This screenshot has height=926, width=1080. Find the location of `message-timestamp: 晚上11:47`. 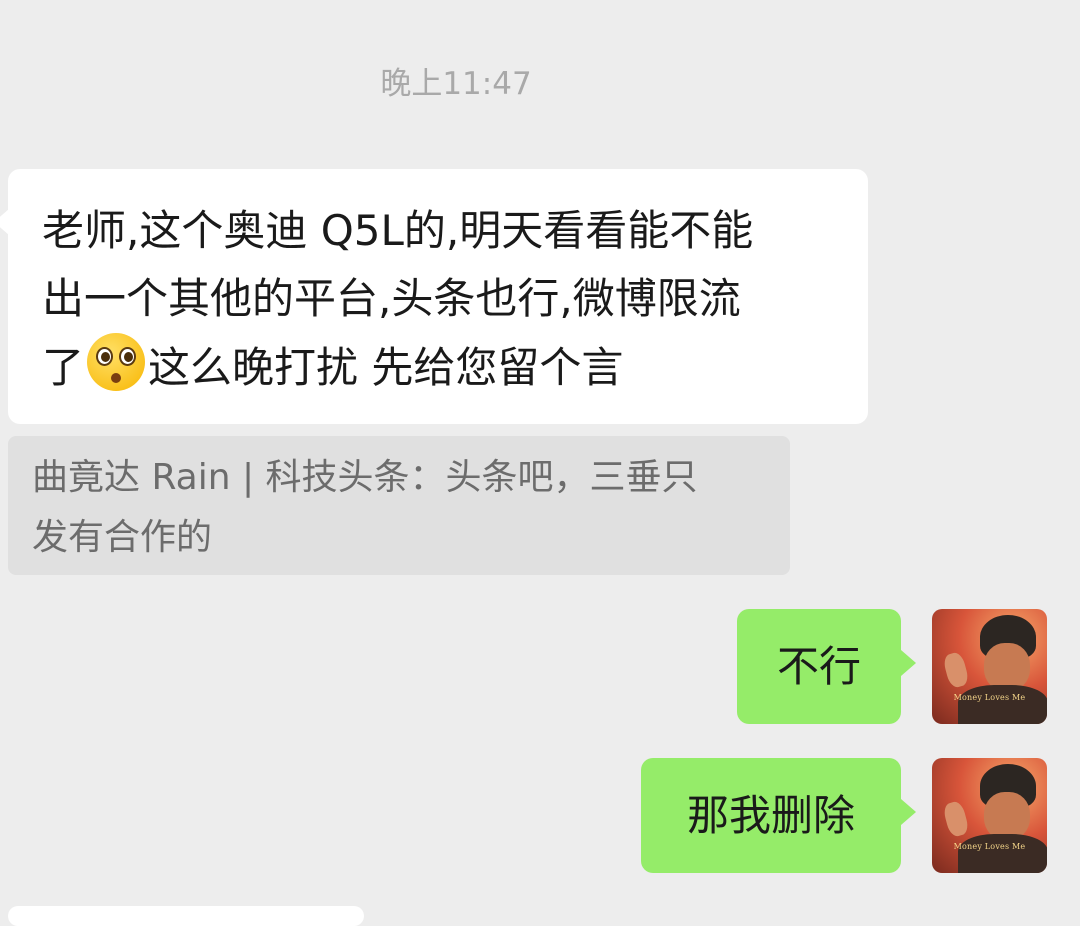

message-timestamp: 晚上11:47 is located at coordinates (456, 84).